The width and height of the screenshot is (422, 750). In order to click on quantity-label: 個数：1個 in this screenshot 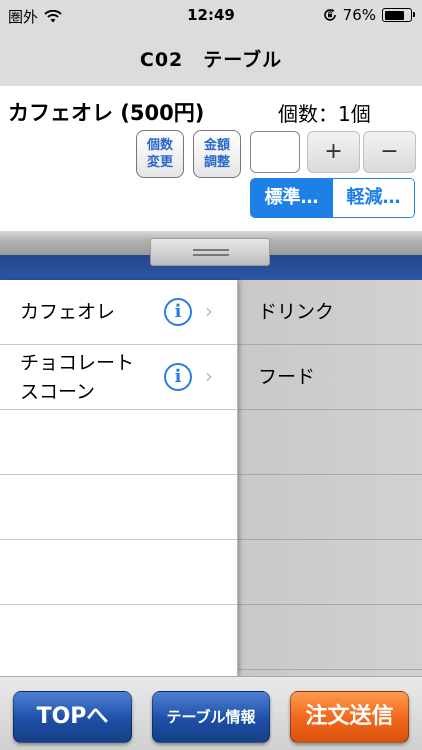, I will do `click(324, 114)`.